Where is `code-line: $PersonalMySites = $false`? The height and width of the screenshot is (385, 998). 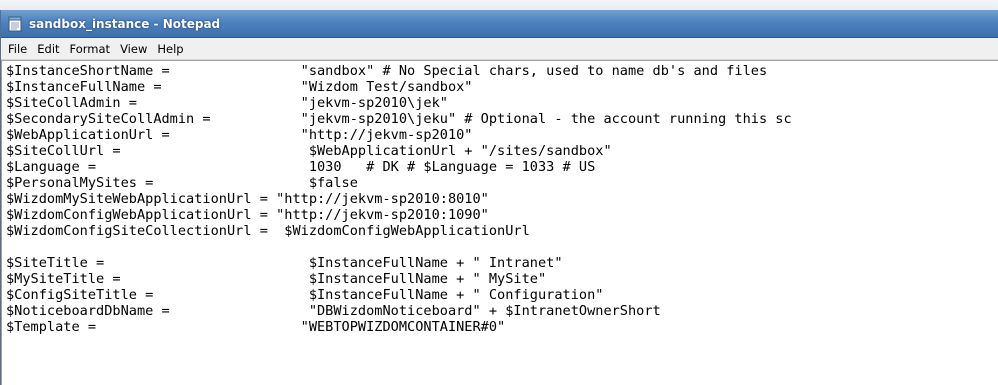 code-line: $PersonalMySites = $false is located at coordinates (182, 183).